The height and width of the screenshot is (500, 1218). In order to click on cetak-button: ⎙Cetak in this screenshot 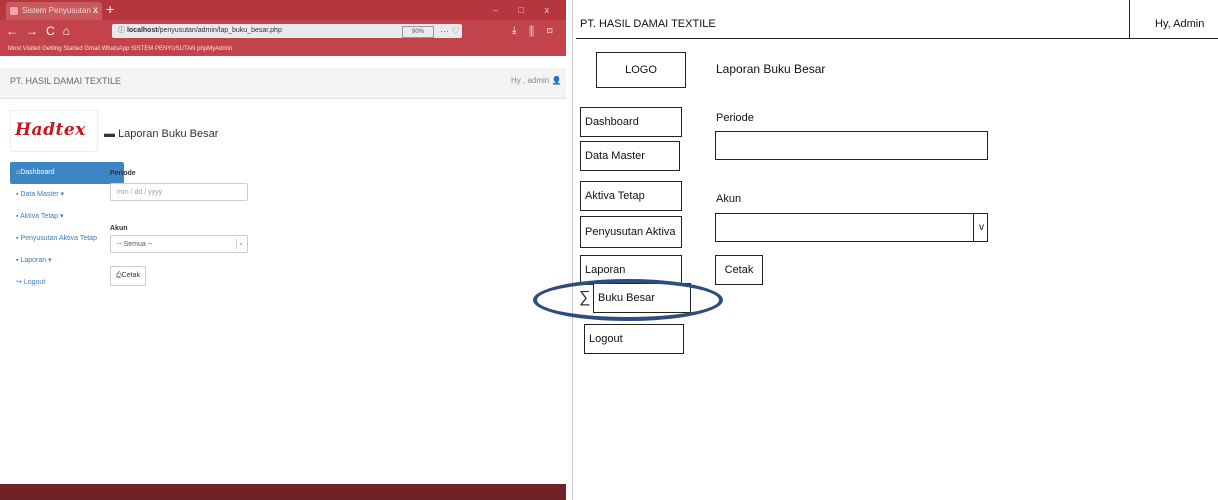, I will do `click(128, 276)`.